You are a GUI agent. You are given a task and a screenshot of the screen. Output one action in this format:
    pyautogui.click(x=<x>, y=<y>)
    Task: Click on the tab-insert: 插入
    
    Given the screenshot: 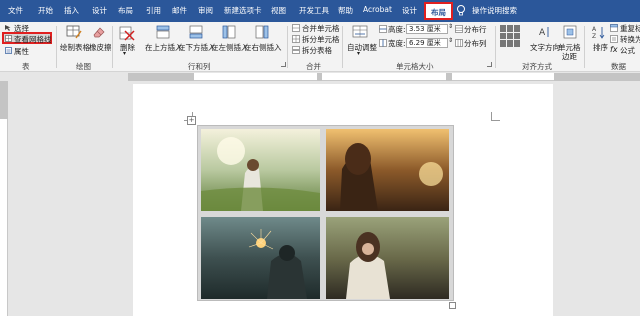 What is the action you would take?
    pyautogui.click(x=71, y=10)
    